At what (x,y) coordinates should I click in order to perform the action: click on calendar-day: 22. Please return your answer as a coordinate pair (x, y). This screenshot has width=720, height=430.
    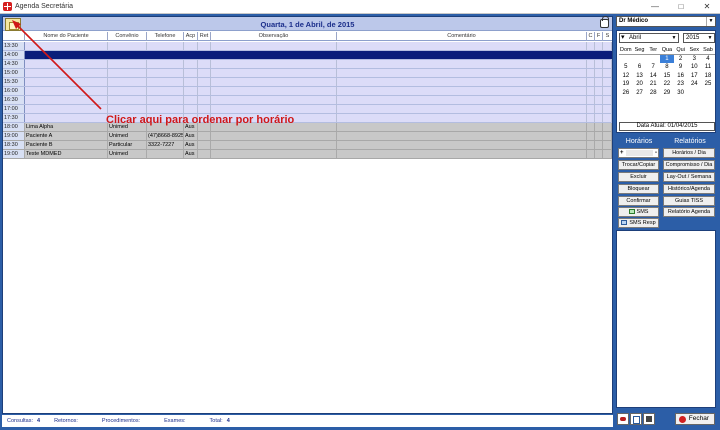
    Looking at the image, I should click on (667, 84).